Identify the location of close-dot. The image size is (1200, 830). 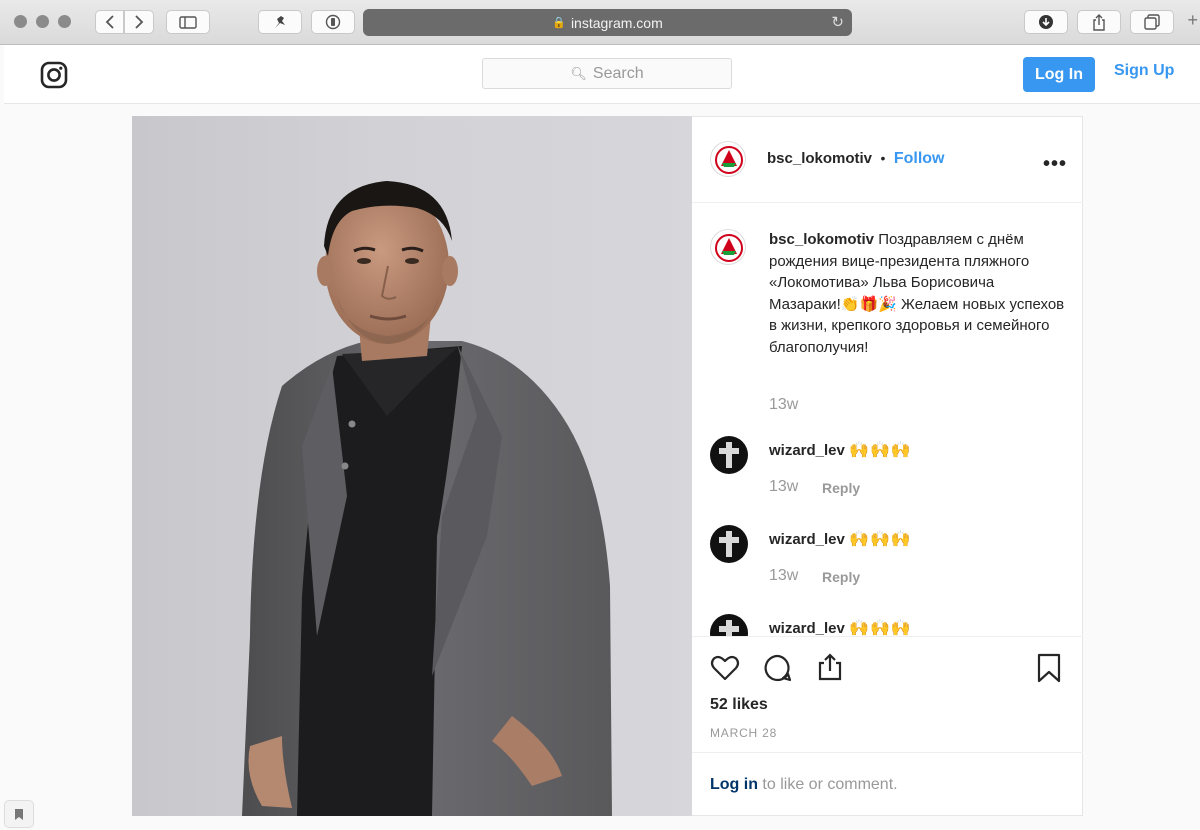
(20, 21).